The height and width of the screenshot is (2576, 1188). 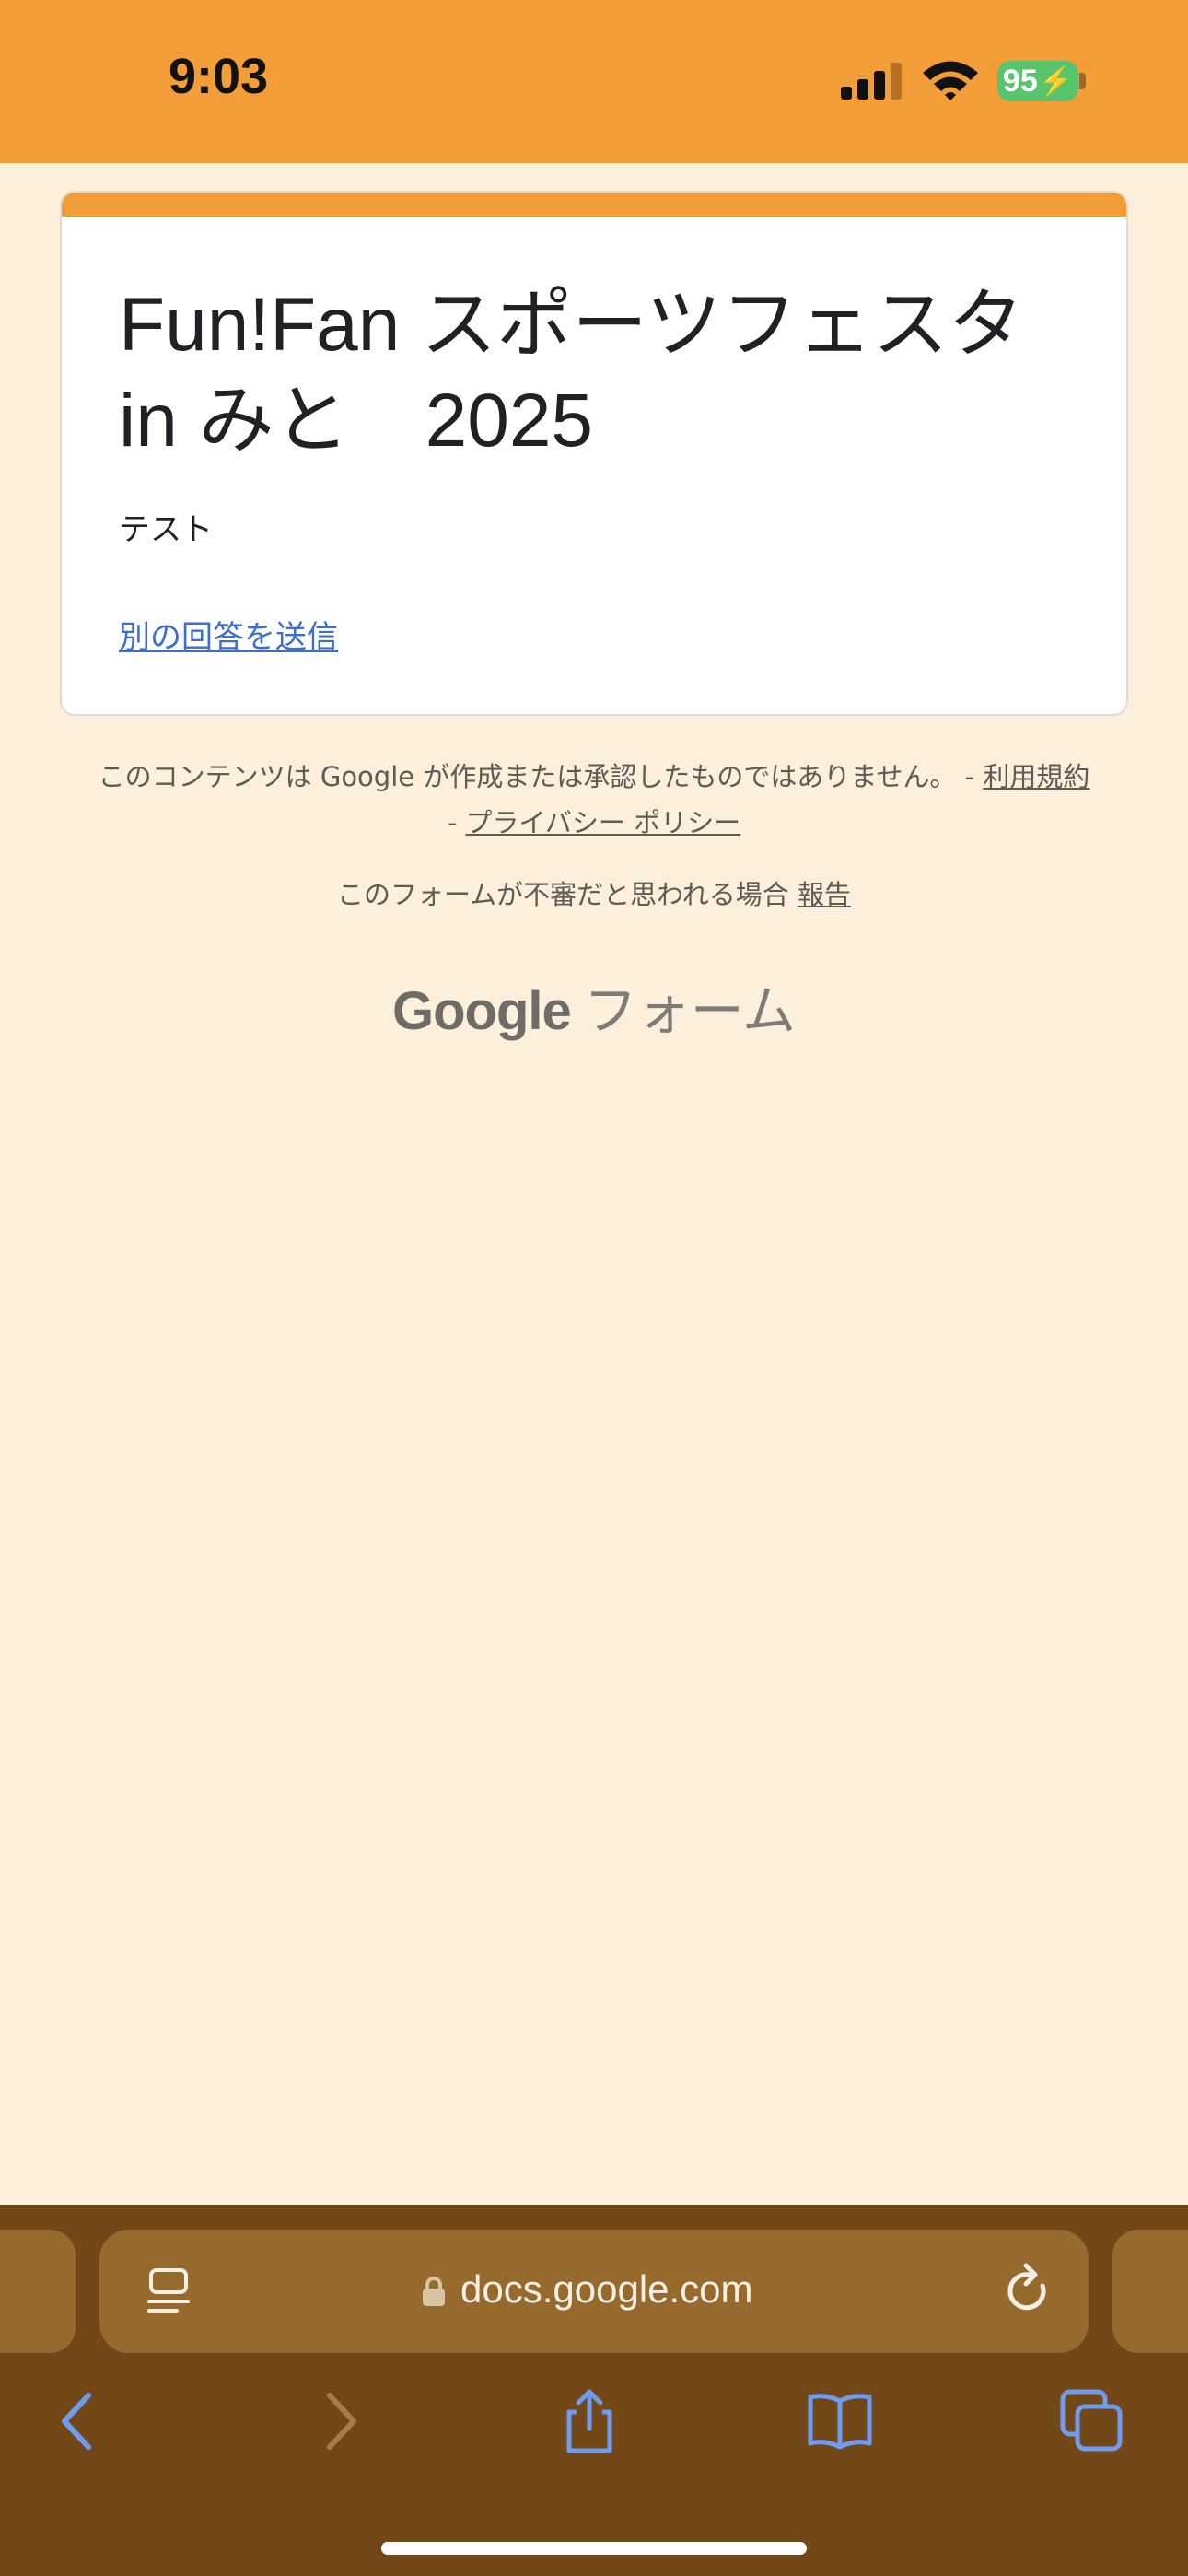 What do you see at coordinates (38, 2291) in the screenshot?
I see `previous-tab-peek` at bounding box center [38, 2291].